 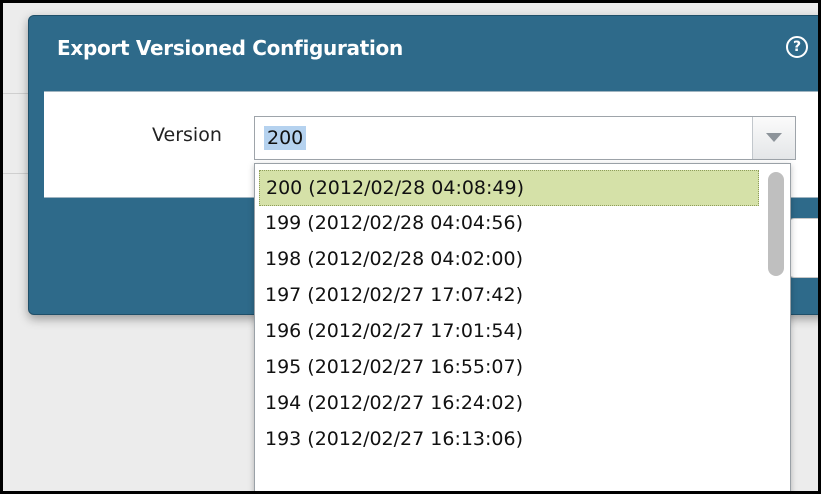 What do you see at coordinates (525, 138) in the screenshot?
I see `version-combobox: 200` at bounding box center [525, 138].